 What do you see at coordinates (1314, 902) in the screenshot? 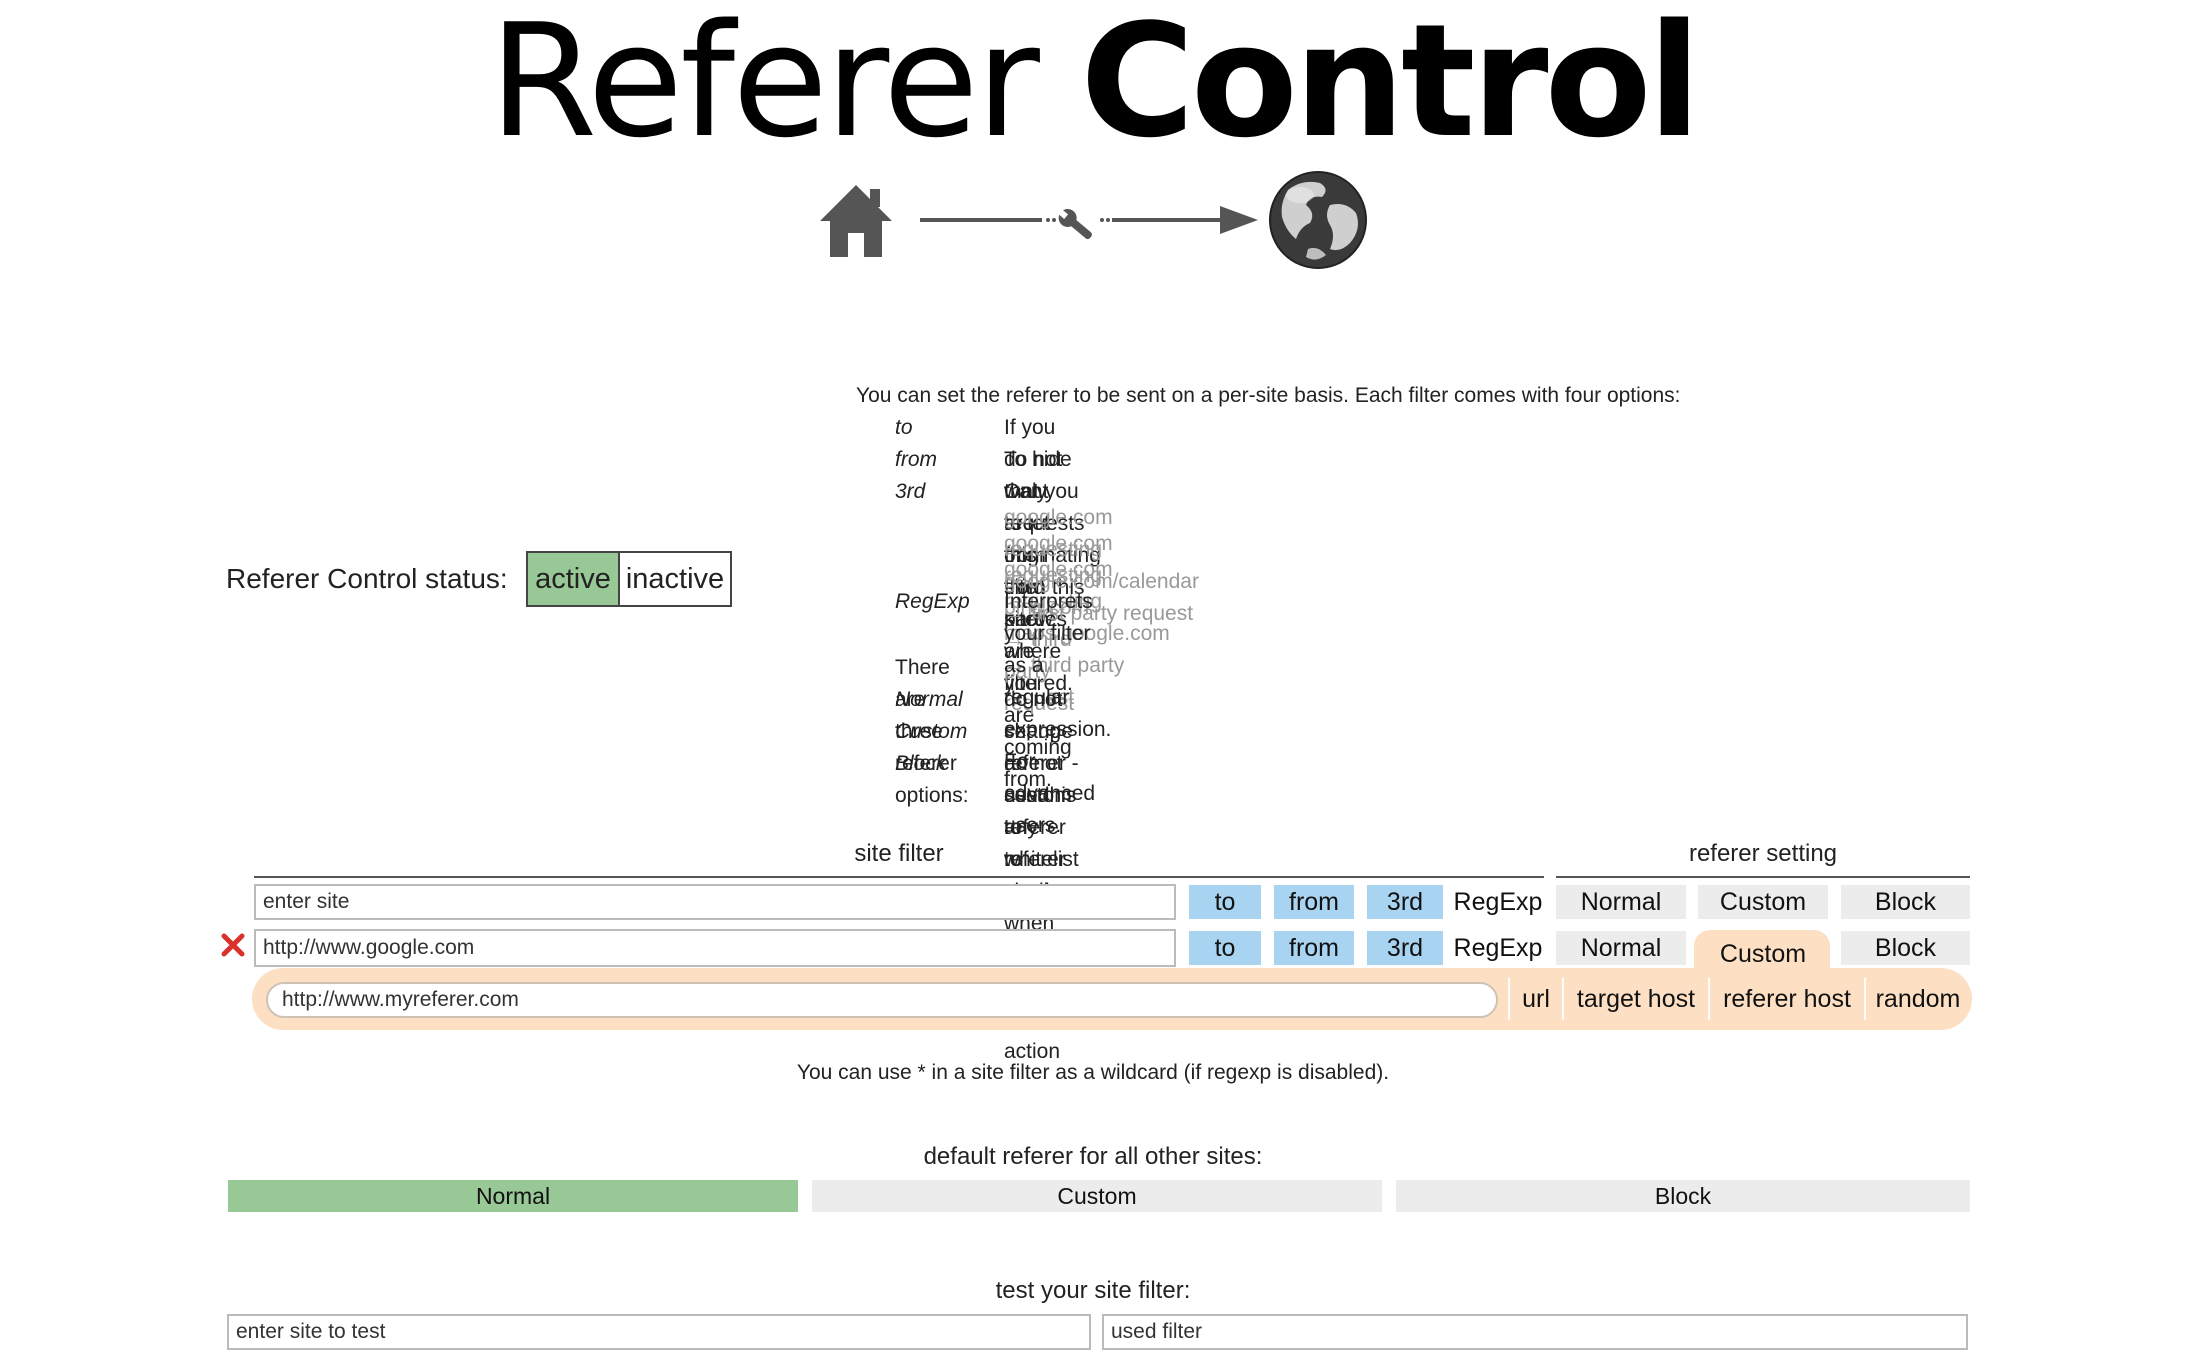
I see `new-from-button: from` at bounding box center [1314, 902].